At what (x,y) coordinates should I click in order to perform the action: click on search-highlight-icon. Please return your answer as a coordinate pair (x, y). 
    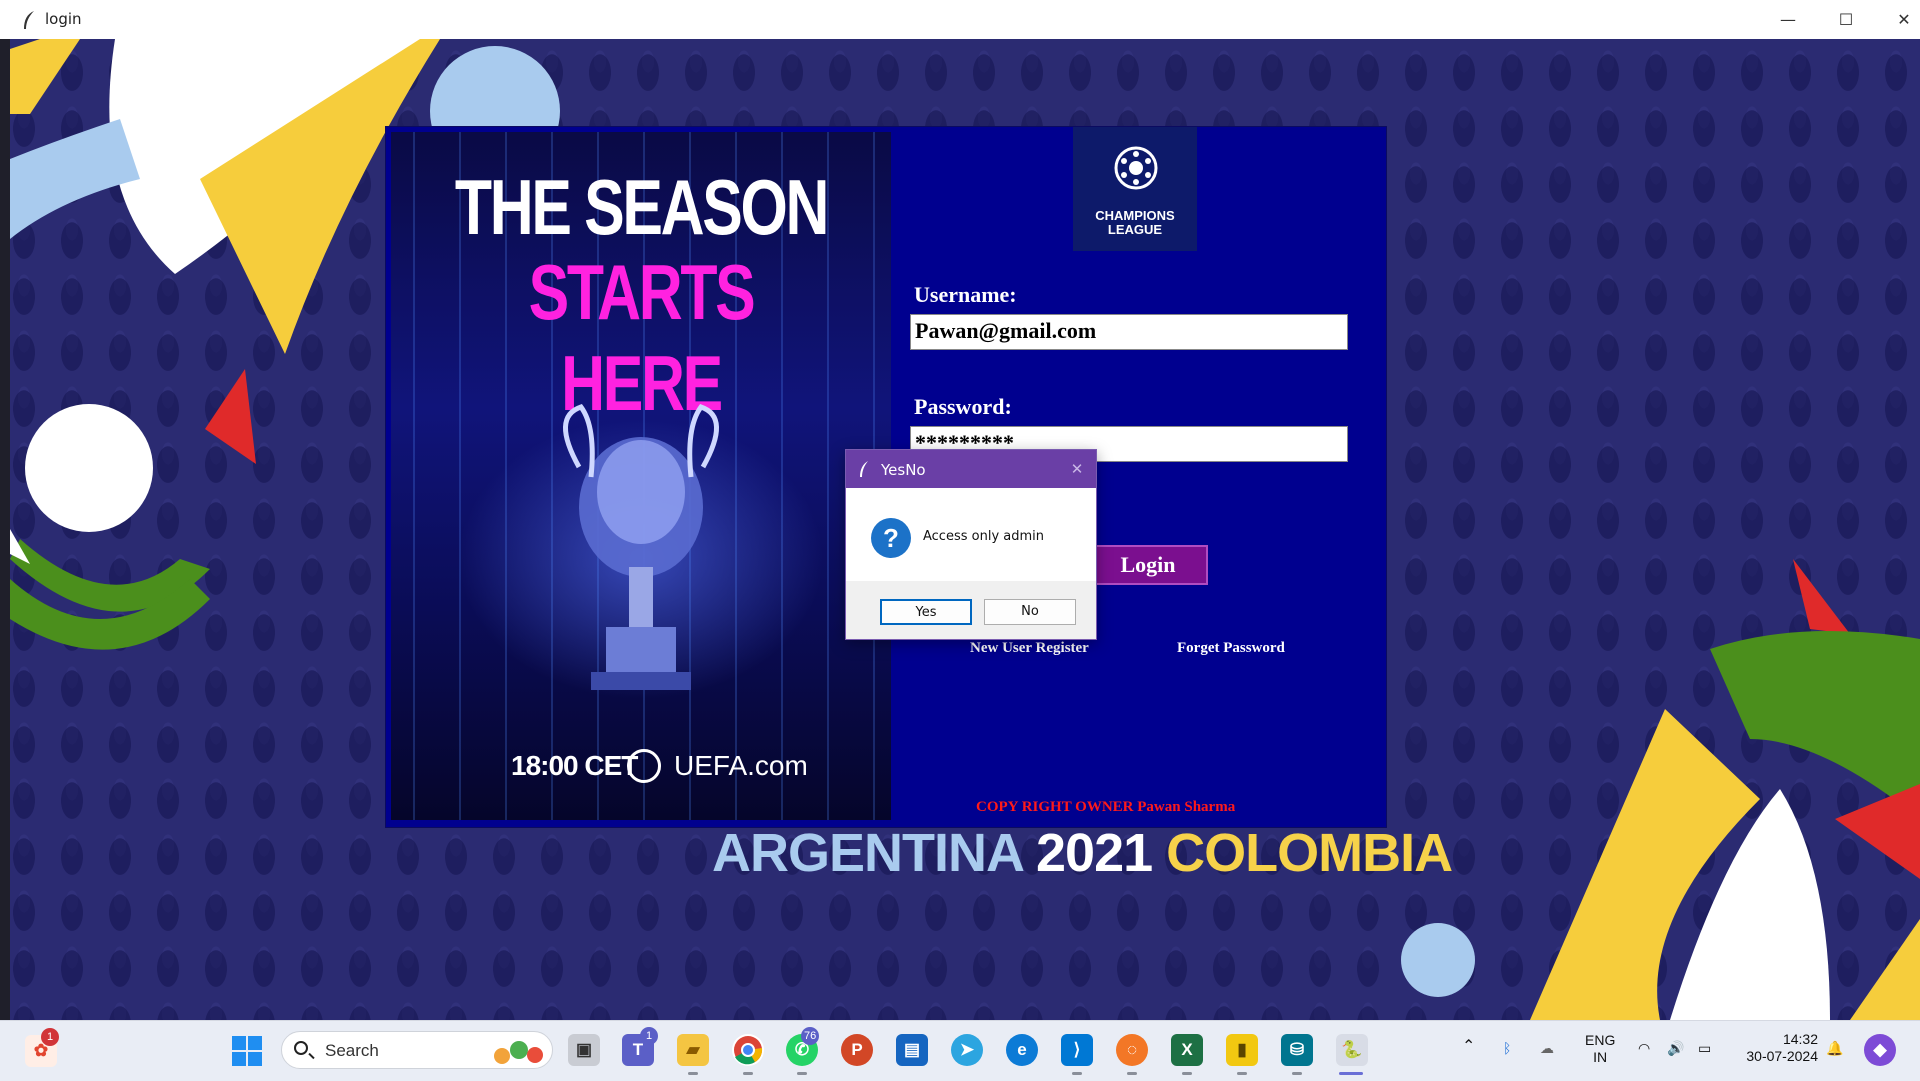
    Looking at the image, I should click on (518, 1052).